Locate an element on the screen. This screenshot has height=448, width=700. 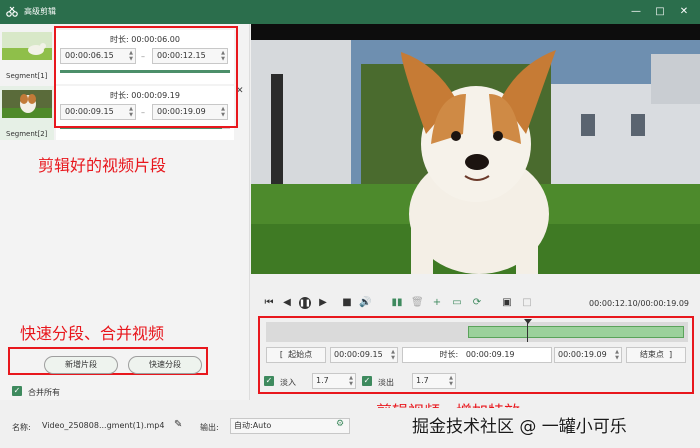
segment-card-2: Segment[2] is located at coordinates (27, 113).